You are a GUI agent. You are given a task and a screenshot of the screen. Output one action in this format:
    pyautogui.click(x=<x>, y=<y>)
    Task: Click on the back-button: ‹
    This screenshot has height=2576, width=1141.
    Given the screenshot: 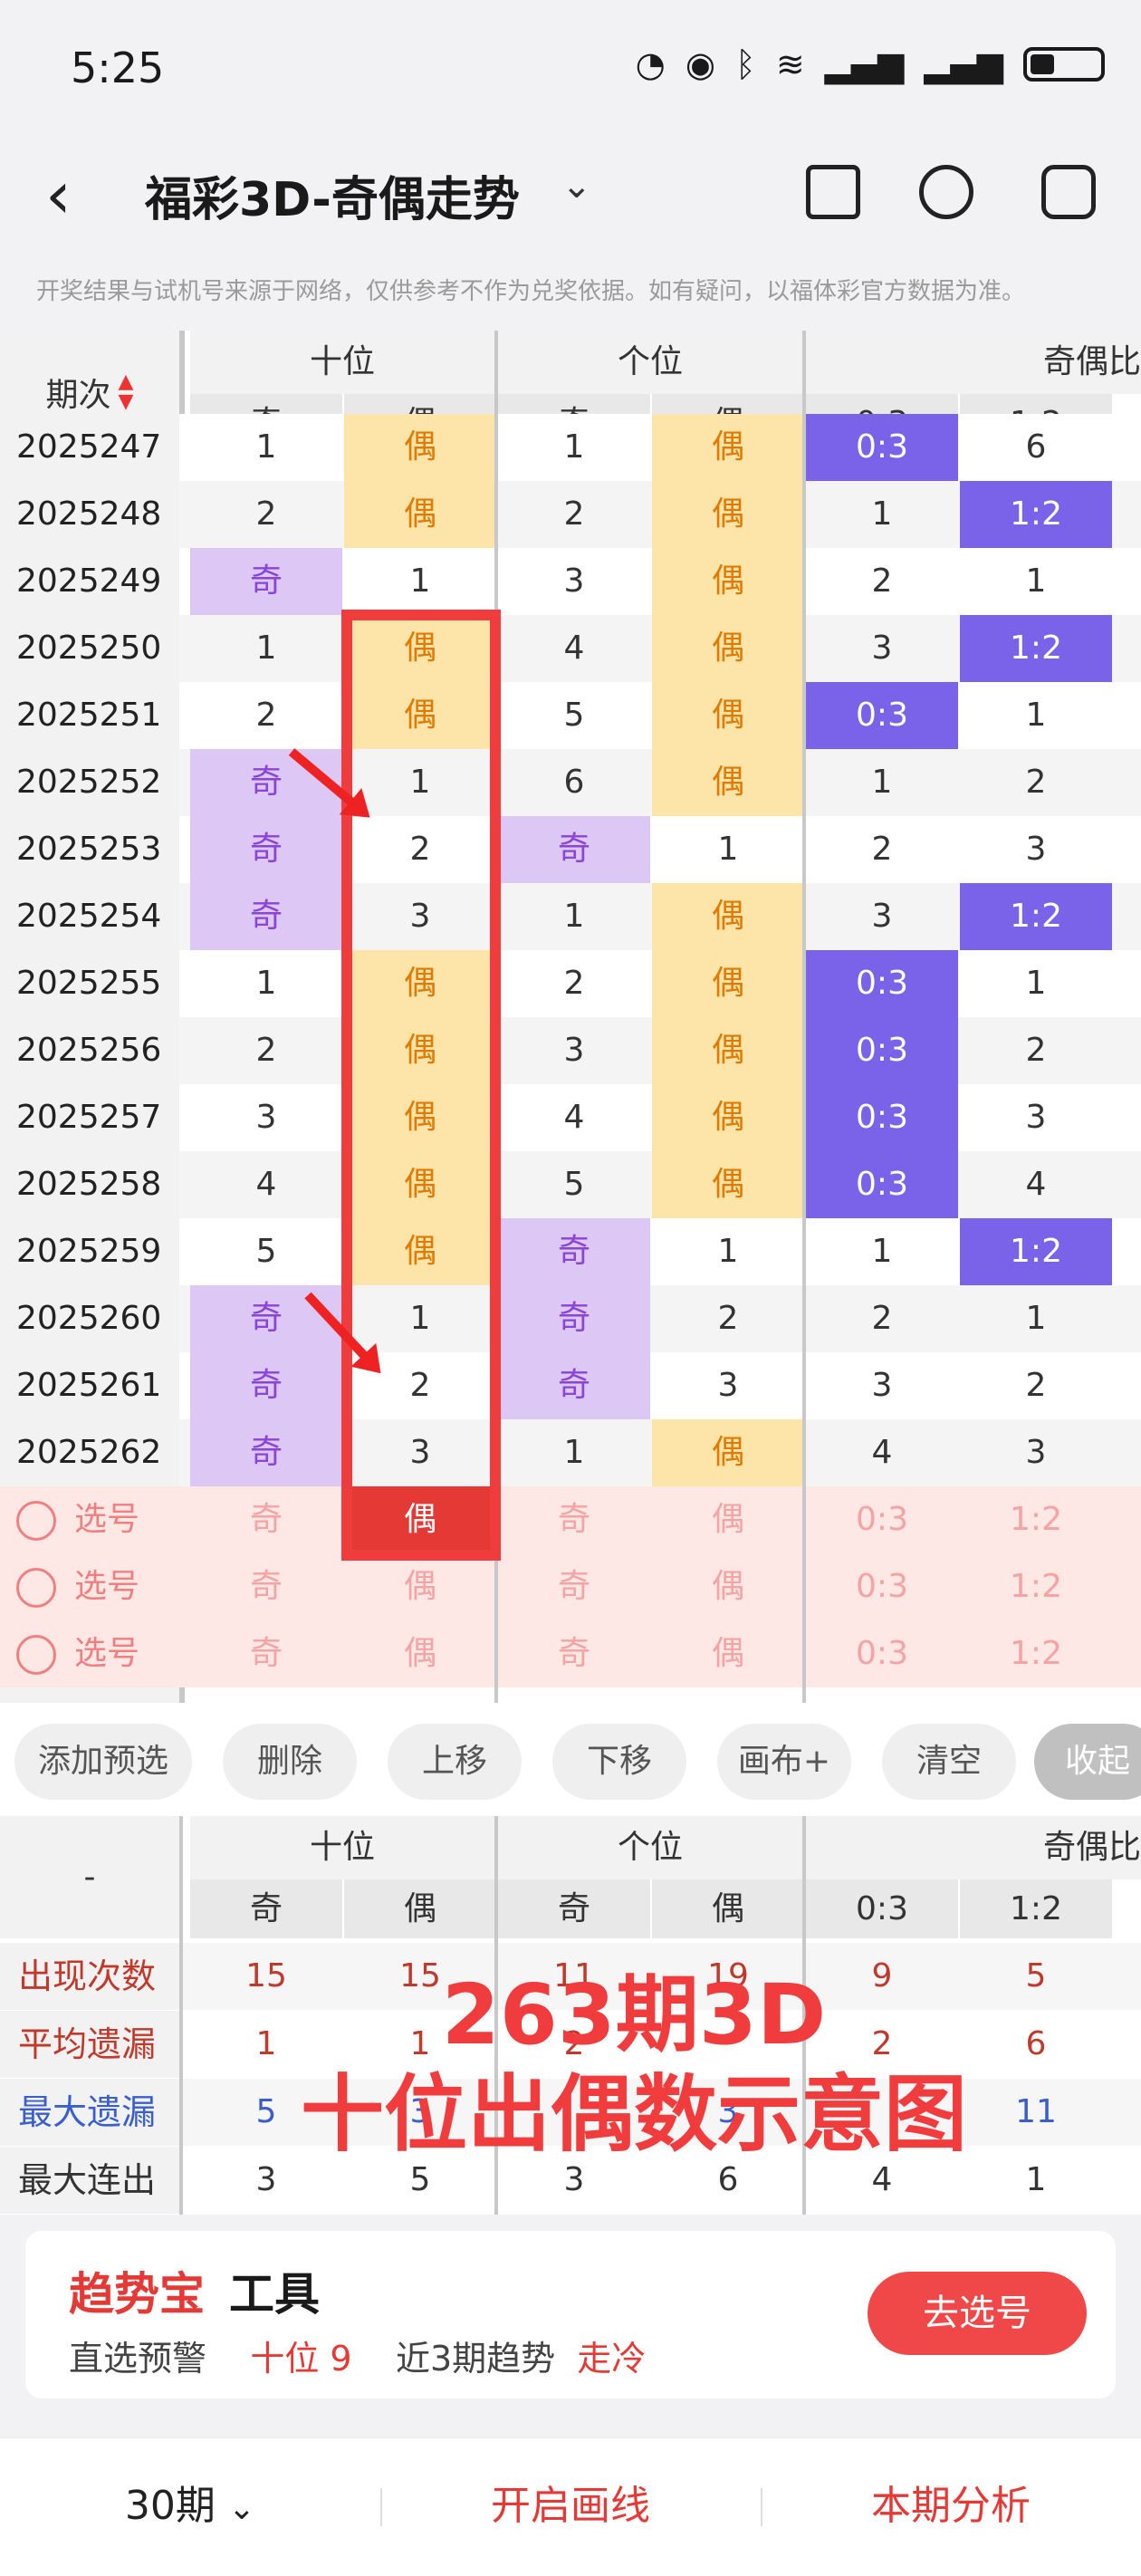 What is the action you would take?
    pyautogui.click(x=77, y=195)
    